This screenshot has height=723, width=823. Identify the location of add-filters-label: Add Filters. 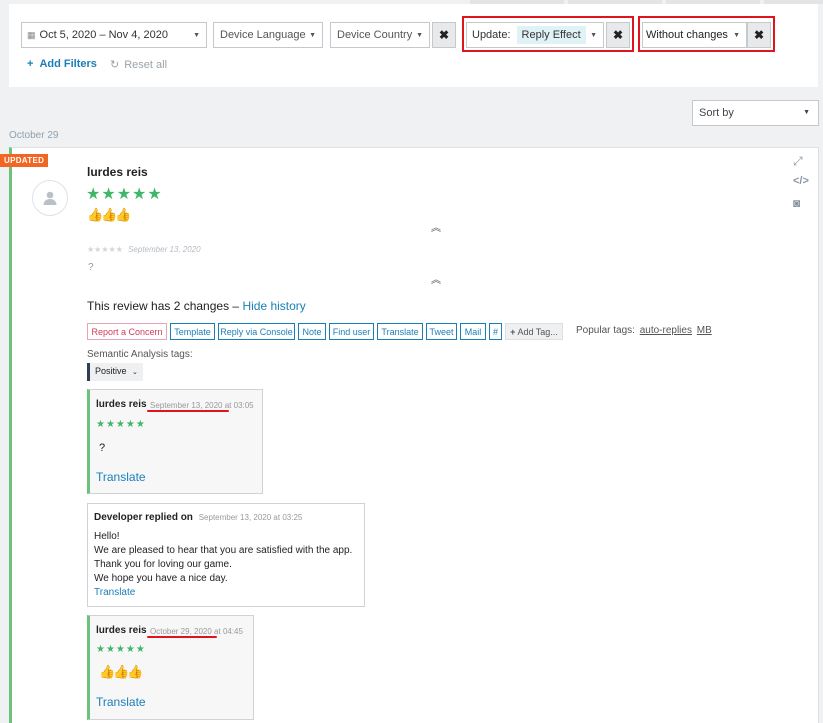
(68, 64).